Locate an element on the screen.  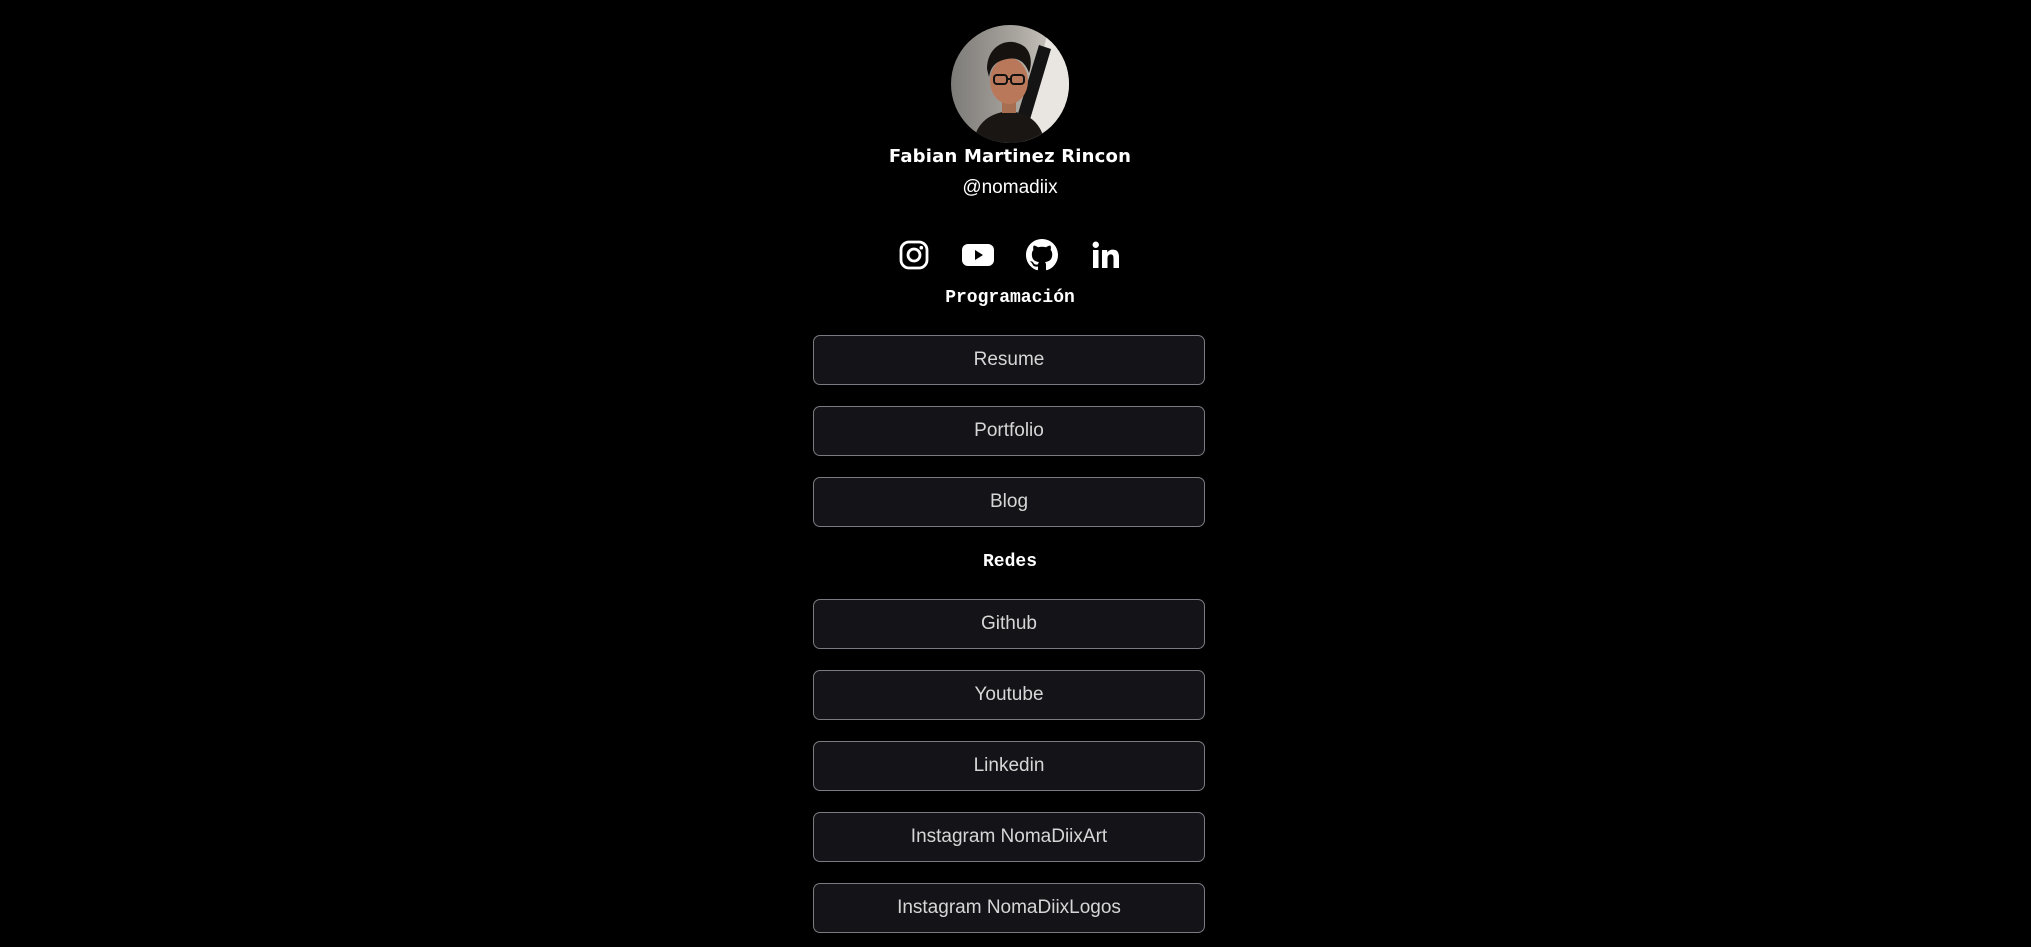
portfolio-link-button: Portfolio is located at coordinates (1009, 431).